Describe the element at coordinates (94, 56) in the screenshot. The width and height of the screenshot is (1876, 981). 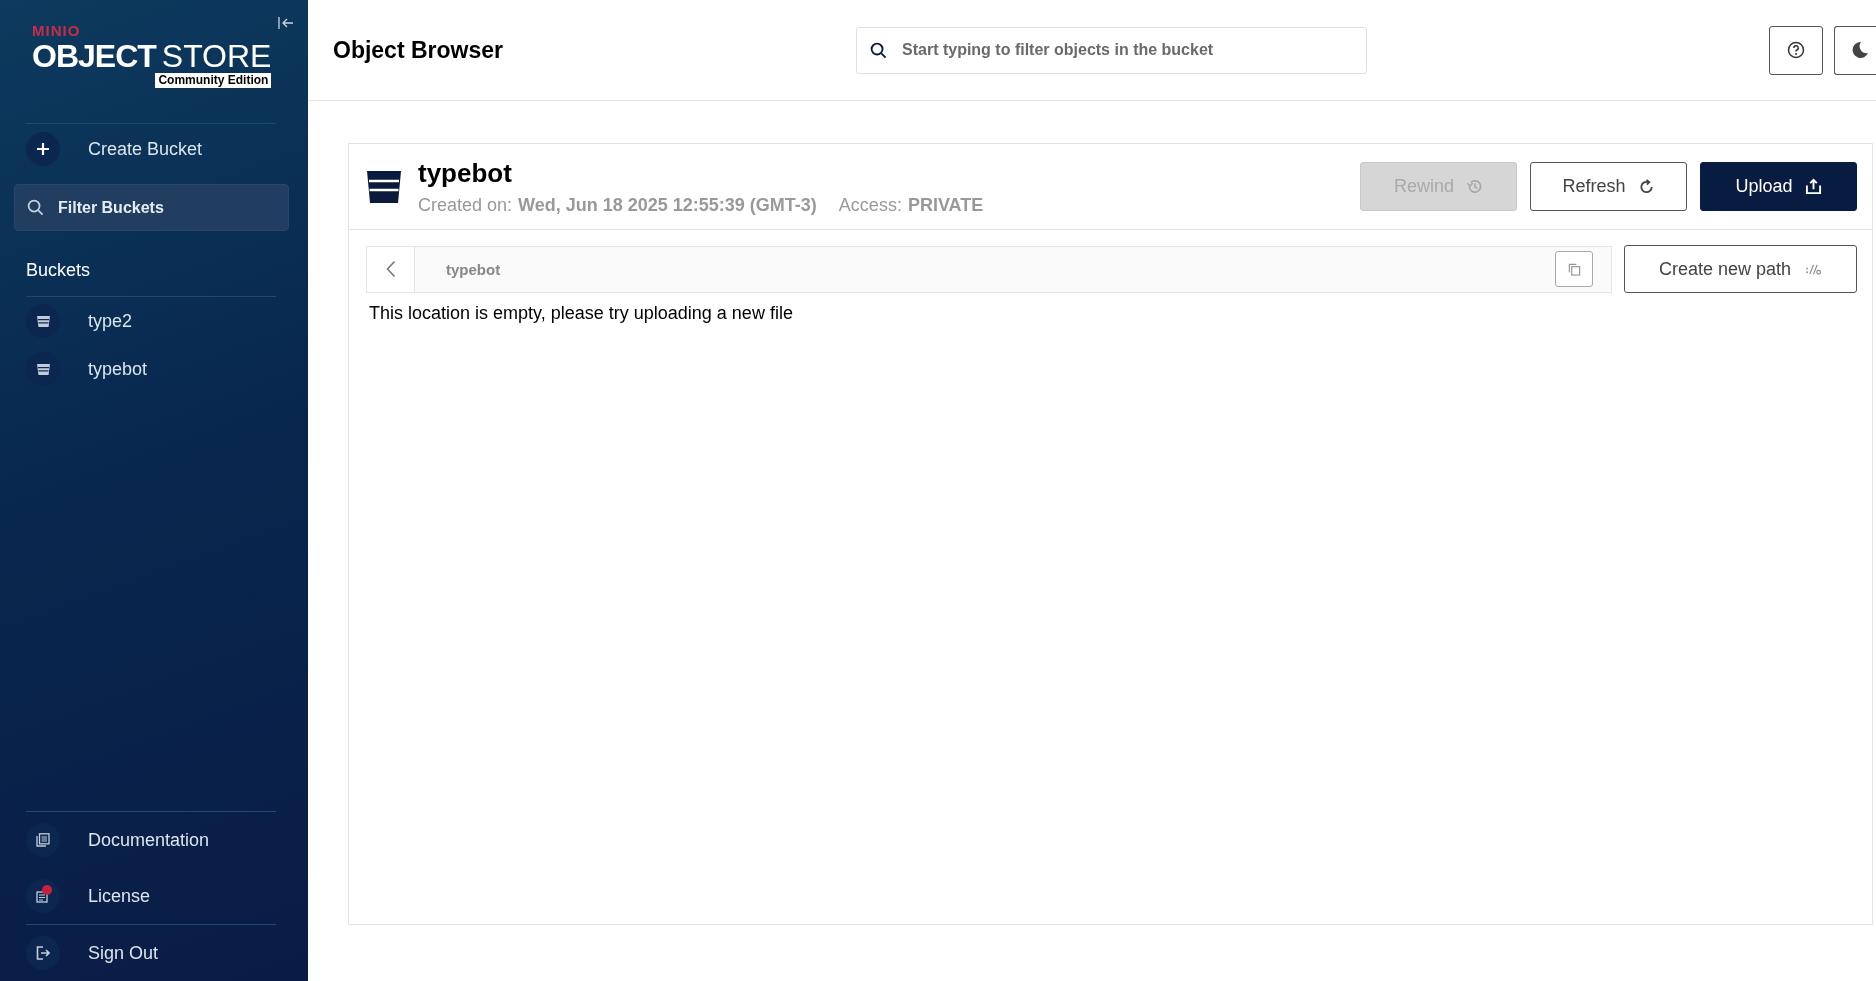
I see `product-name-bold: OBJECT` at that location.